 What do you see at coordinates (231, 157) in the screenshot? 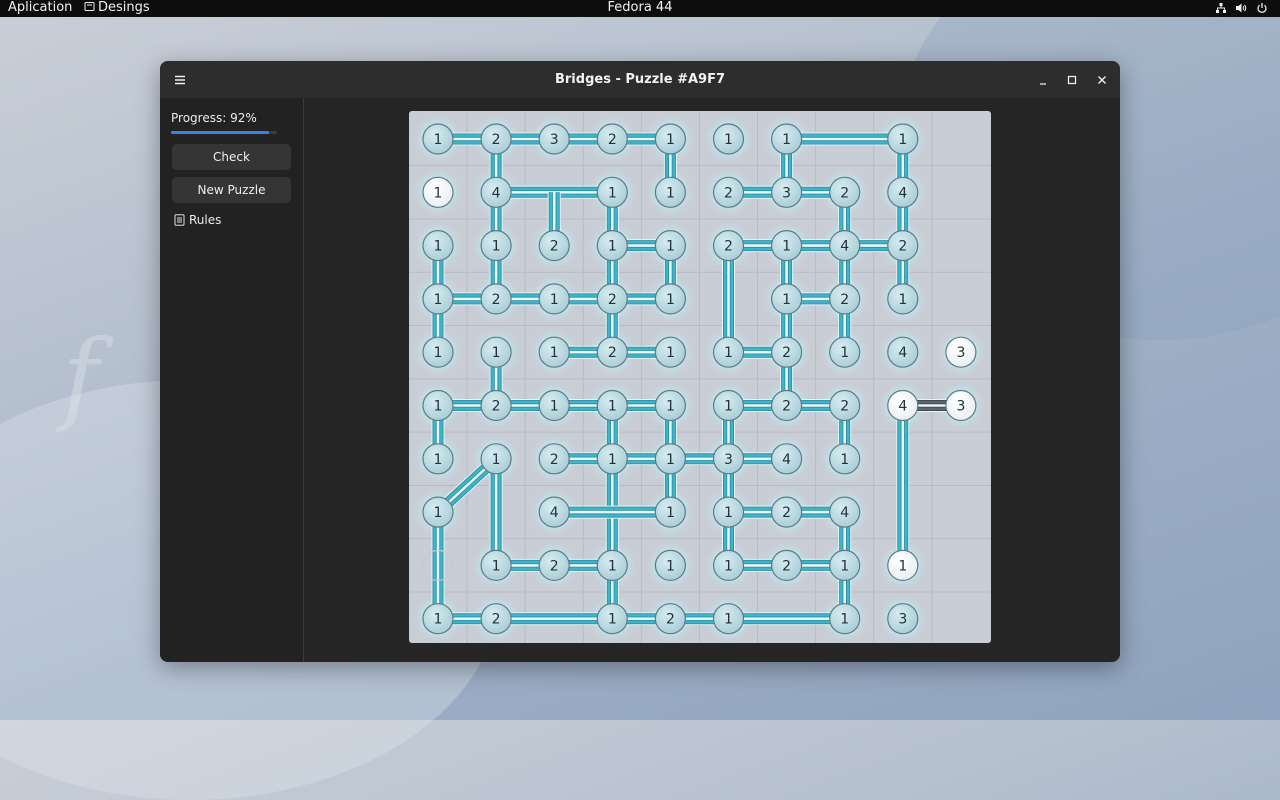
I see `check-button: Check` at bounding box center [231, 157].